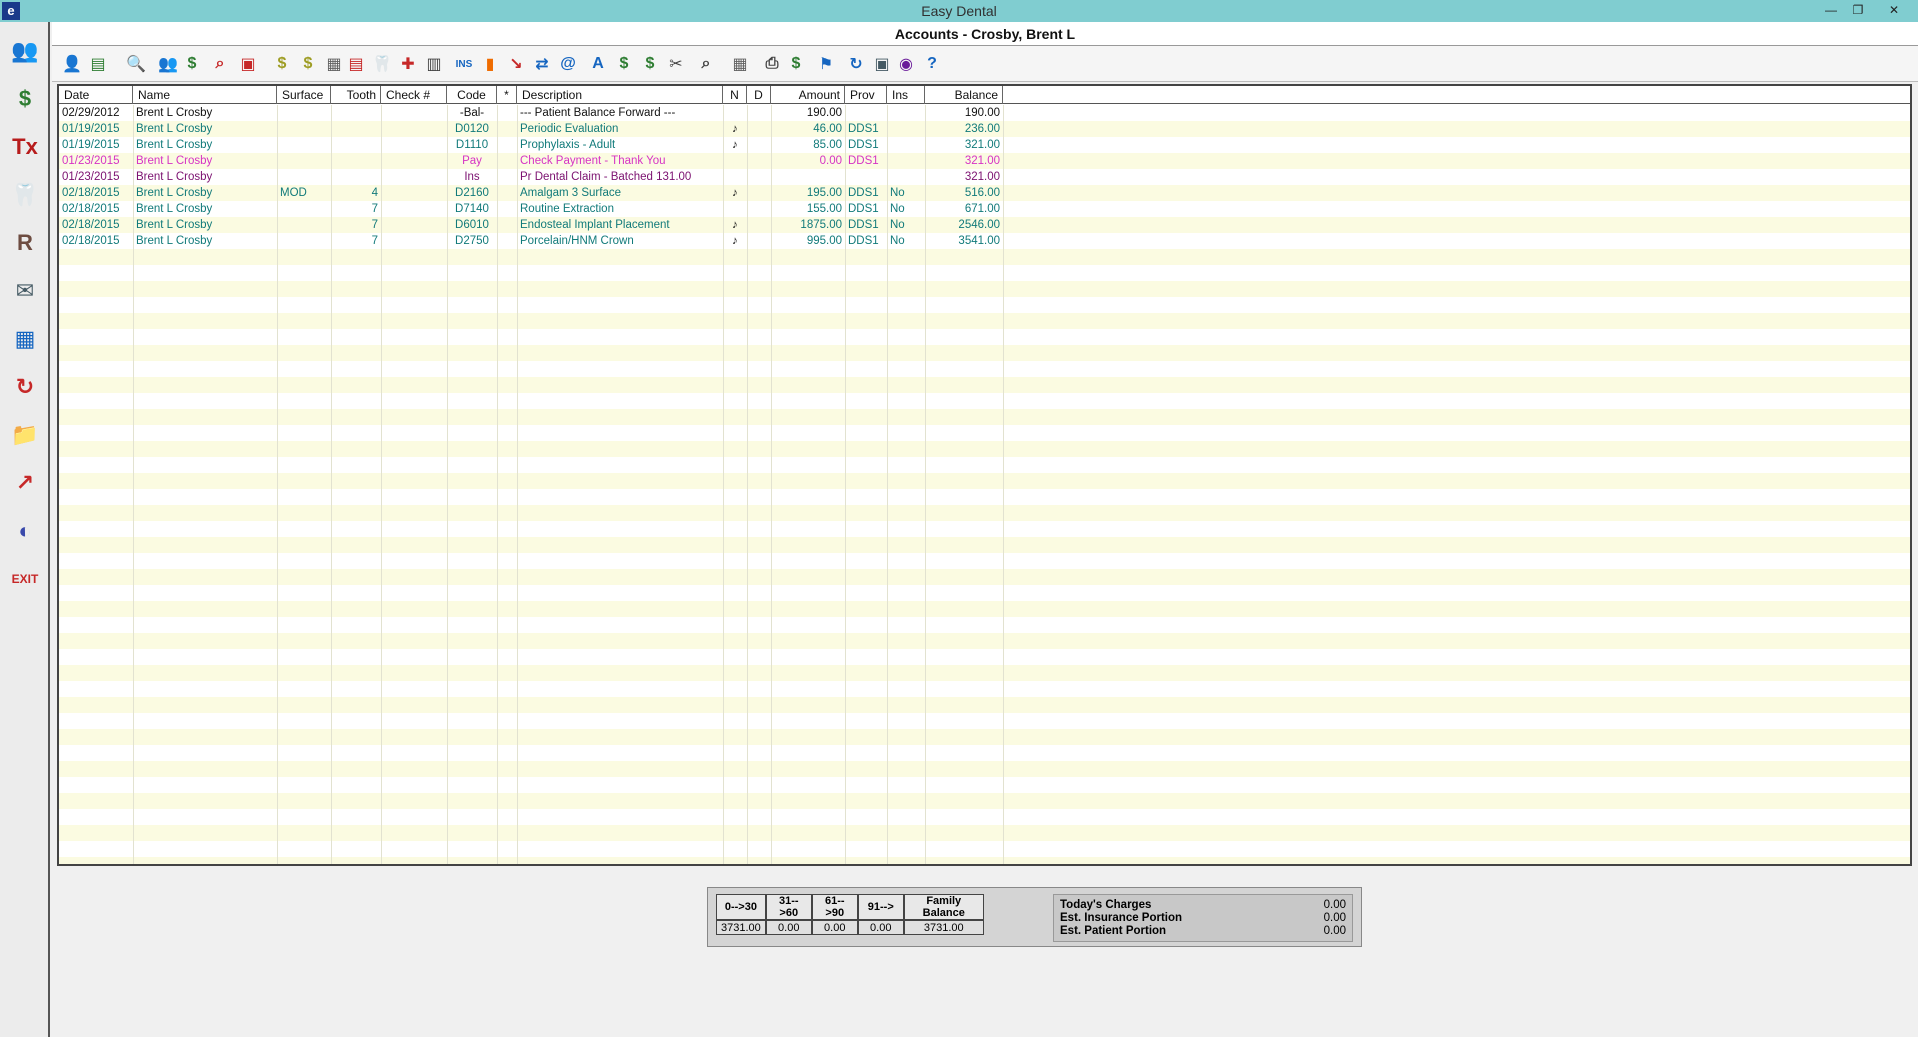 The width and height of the screenshot is (1918, 1037). I want to click on finance-charge-icon: $, so click(650, 64).